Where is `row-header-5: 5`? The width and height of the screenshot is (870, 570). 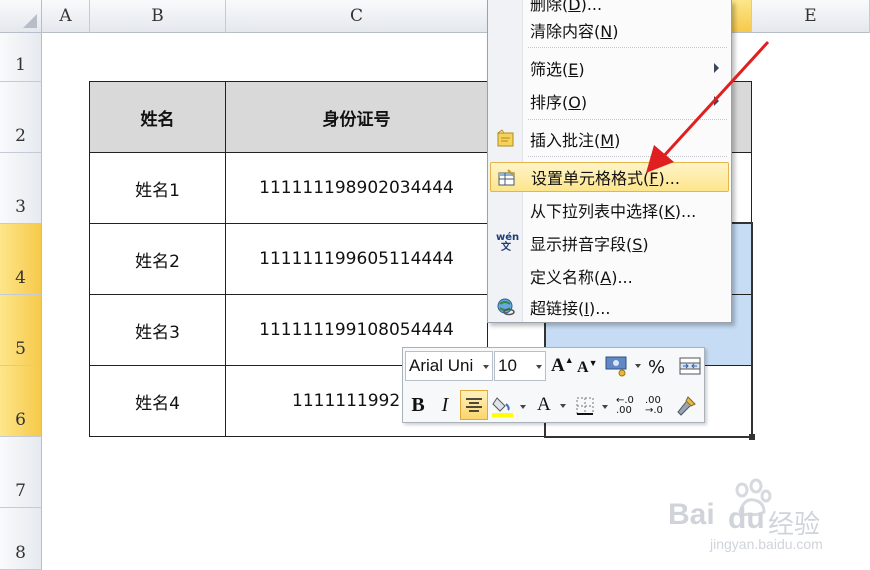 row-header-5: 5 is located at coordinates (21, 330).